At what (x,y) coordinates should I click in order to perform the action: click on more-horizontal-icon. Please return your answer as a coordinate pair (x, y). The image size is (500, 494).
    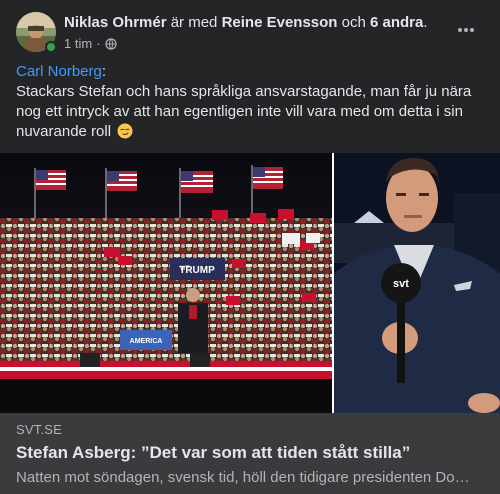
    Looking at the image, I should click on (466, 30).